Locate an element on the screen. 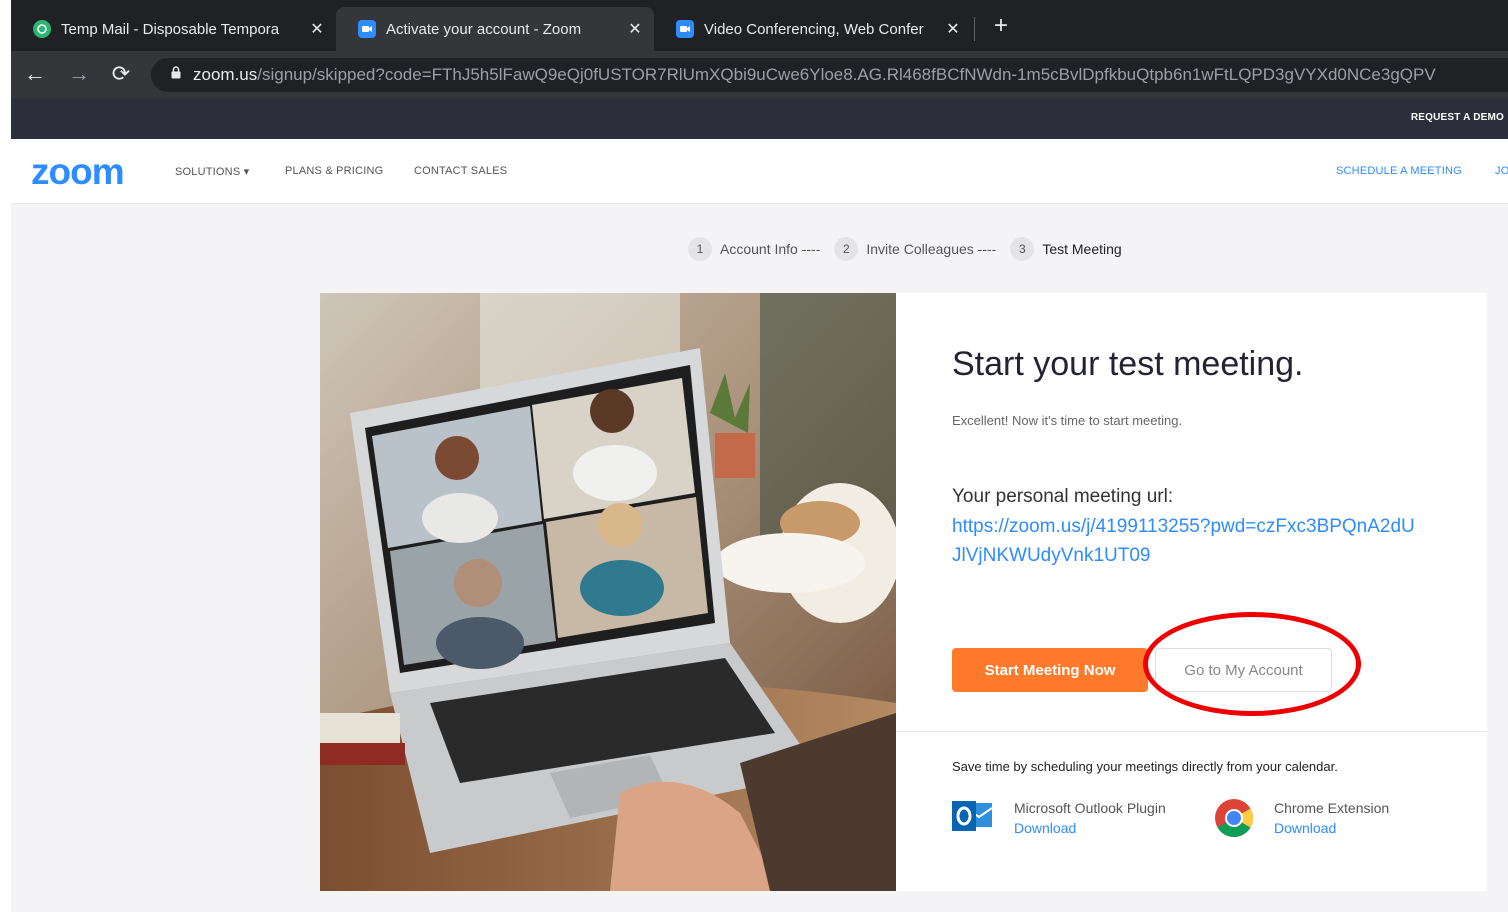  step-label: Test Meeting is located at coordinates (1082, 249).